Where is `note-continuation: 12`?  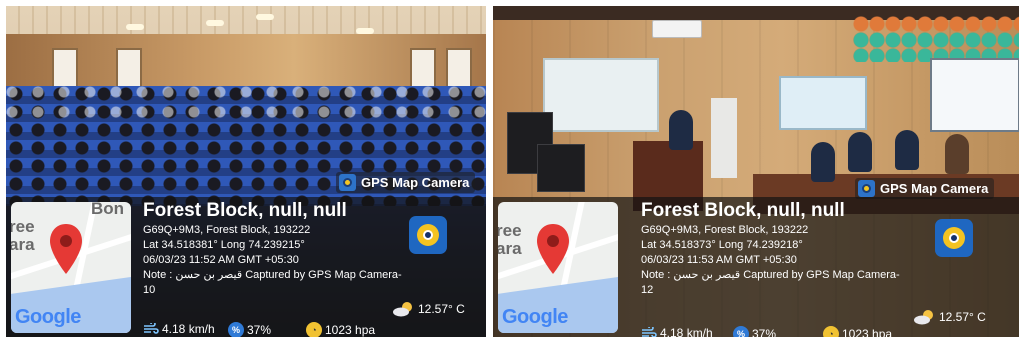 note-continuation: 12 is located at coordinates (647, 290).